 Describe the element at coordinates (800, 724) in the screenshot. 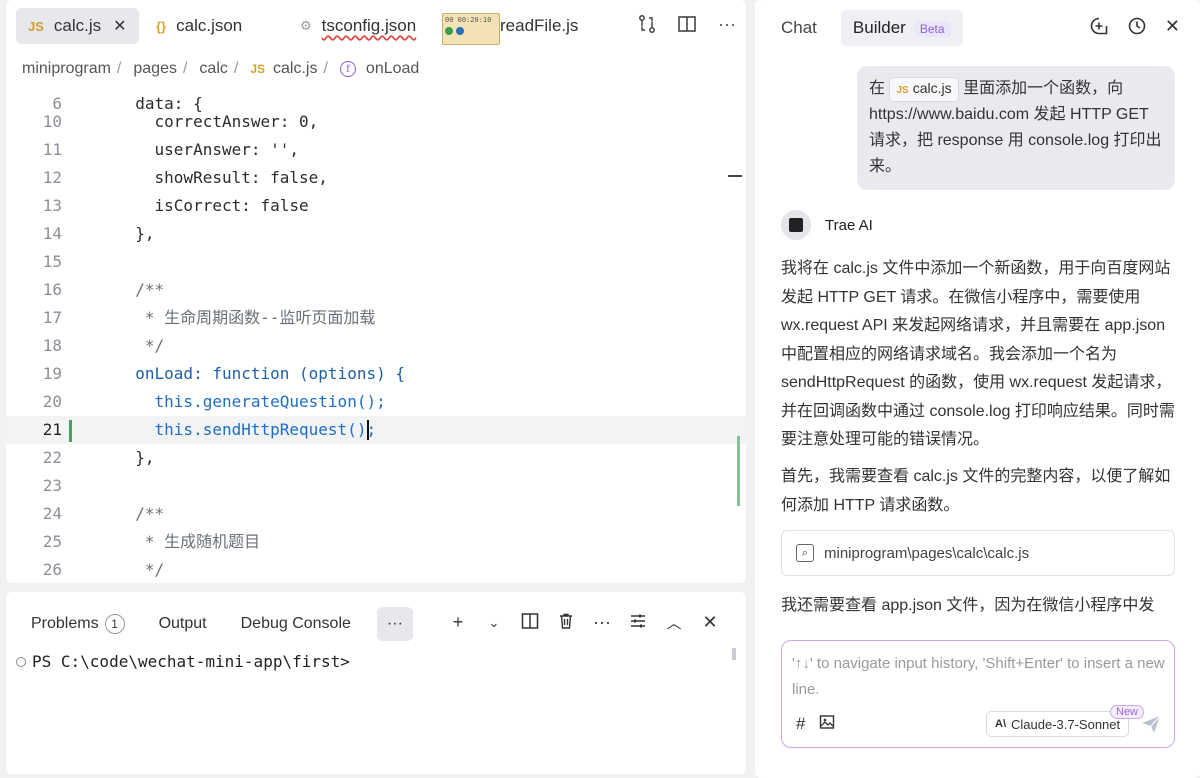

I see `hash-context-icon: #` at that location.